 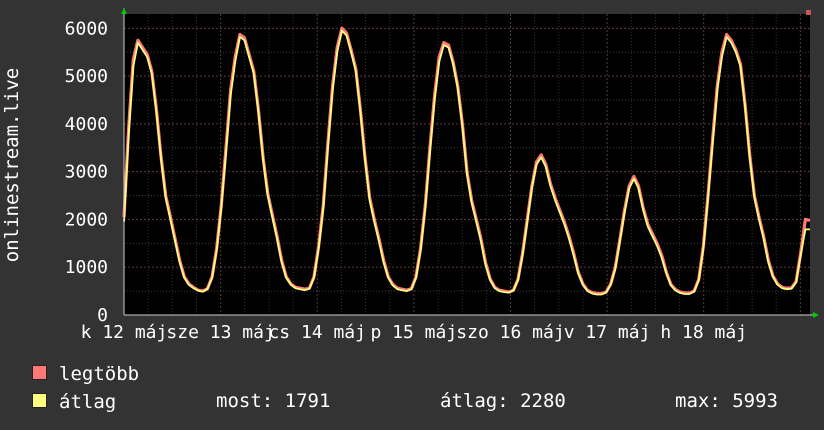 What do you see at coordinates (86, 124) in the screenshot?
I see `y-tick-label: 4000` at bounding box center [86, 124].